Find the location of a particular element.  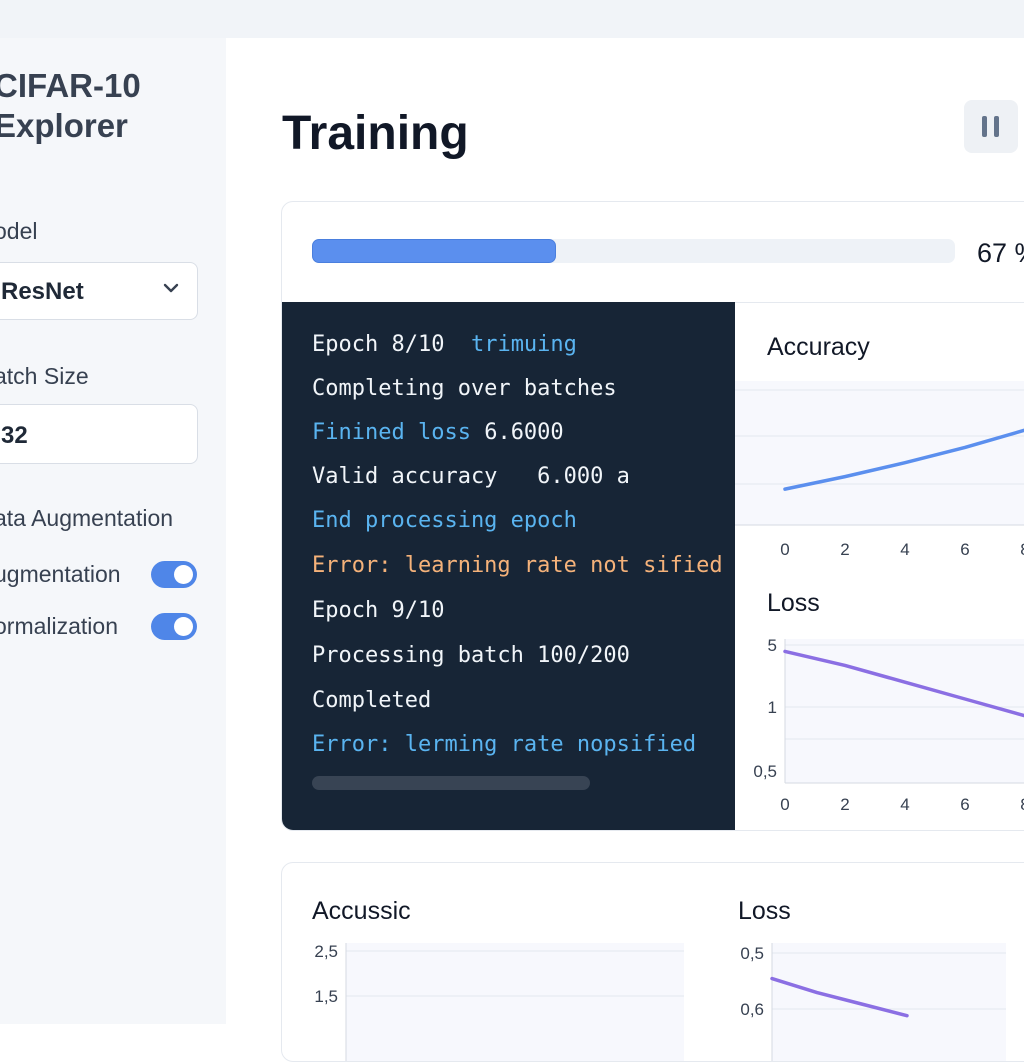

log-line: Processing batch 100/200 is located at coordinates (471, 655).